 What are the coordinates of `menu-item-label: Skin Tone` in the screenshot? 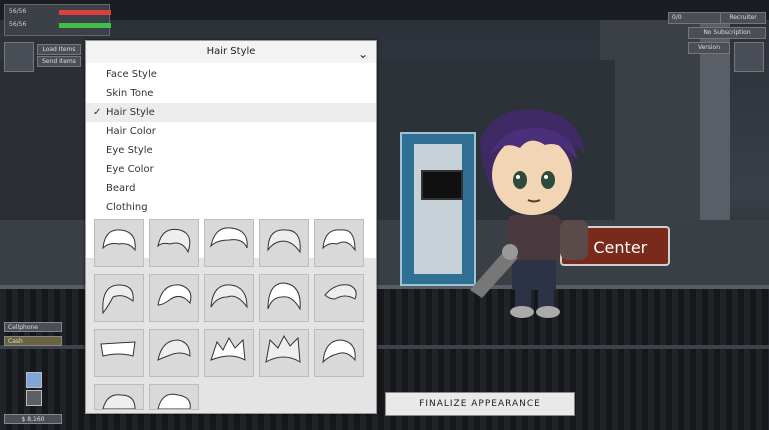 It's located at (130, 93).